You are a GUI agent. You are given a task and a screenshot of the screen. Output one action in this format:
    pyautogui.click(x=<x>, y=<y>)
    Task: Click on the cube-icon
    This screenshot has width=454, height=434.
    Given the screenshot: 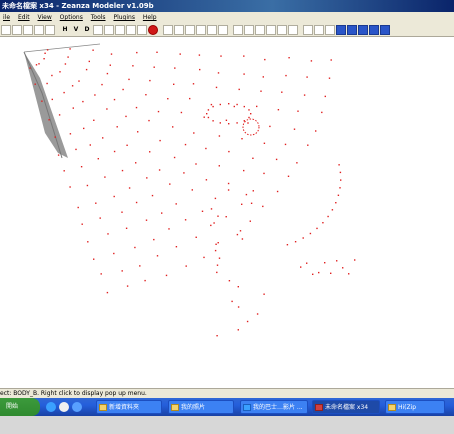 What is the action you would take?
    pyautogui.click(x=109, y=29)
    